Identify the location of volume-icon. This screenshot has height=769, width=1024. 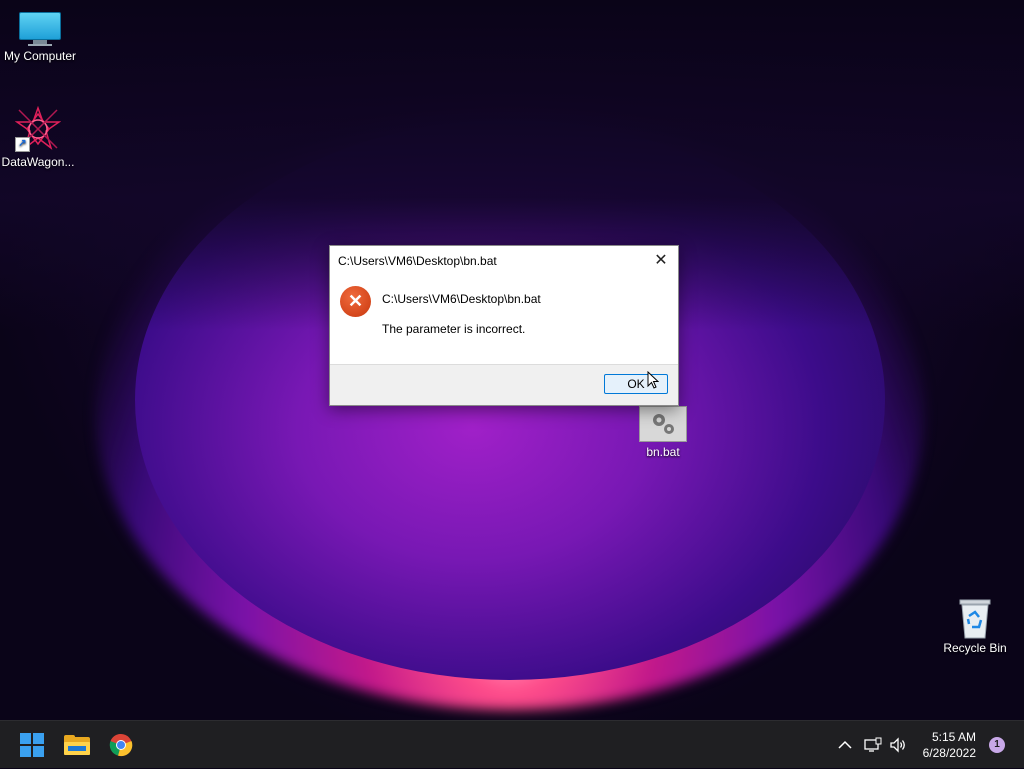
(897, 745).